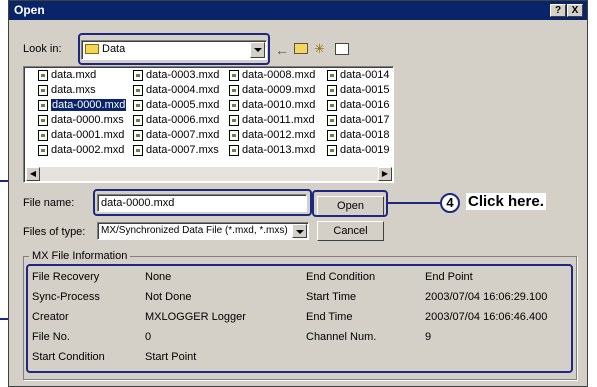 Image resolution: width=597 pixels, height=387 pixels. What do you see at coordinates (299, 231) in the screenshot?
I see `chevron-down-icon` at bounding box center [299, 231].